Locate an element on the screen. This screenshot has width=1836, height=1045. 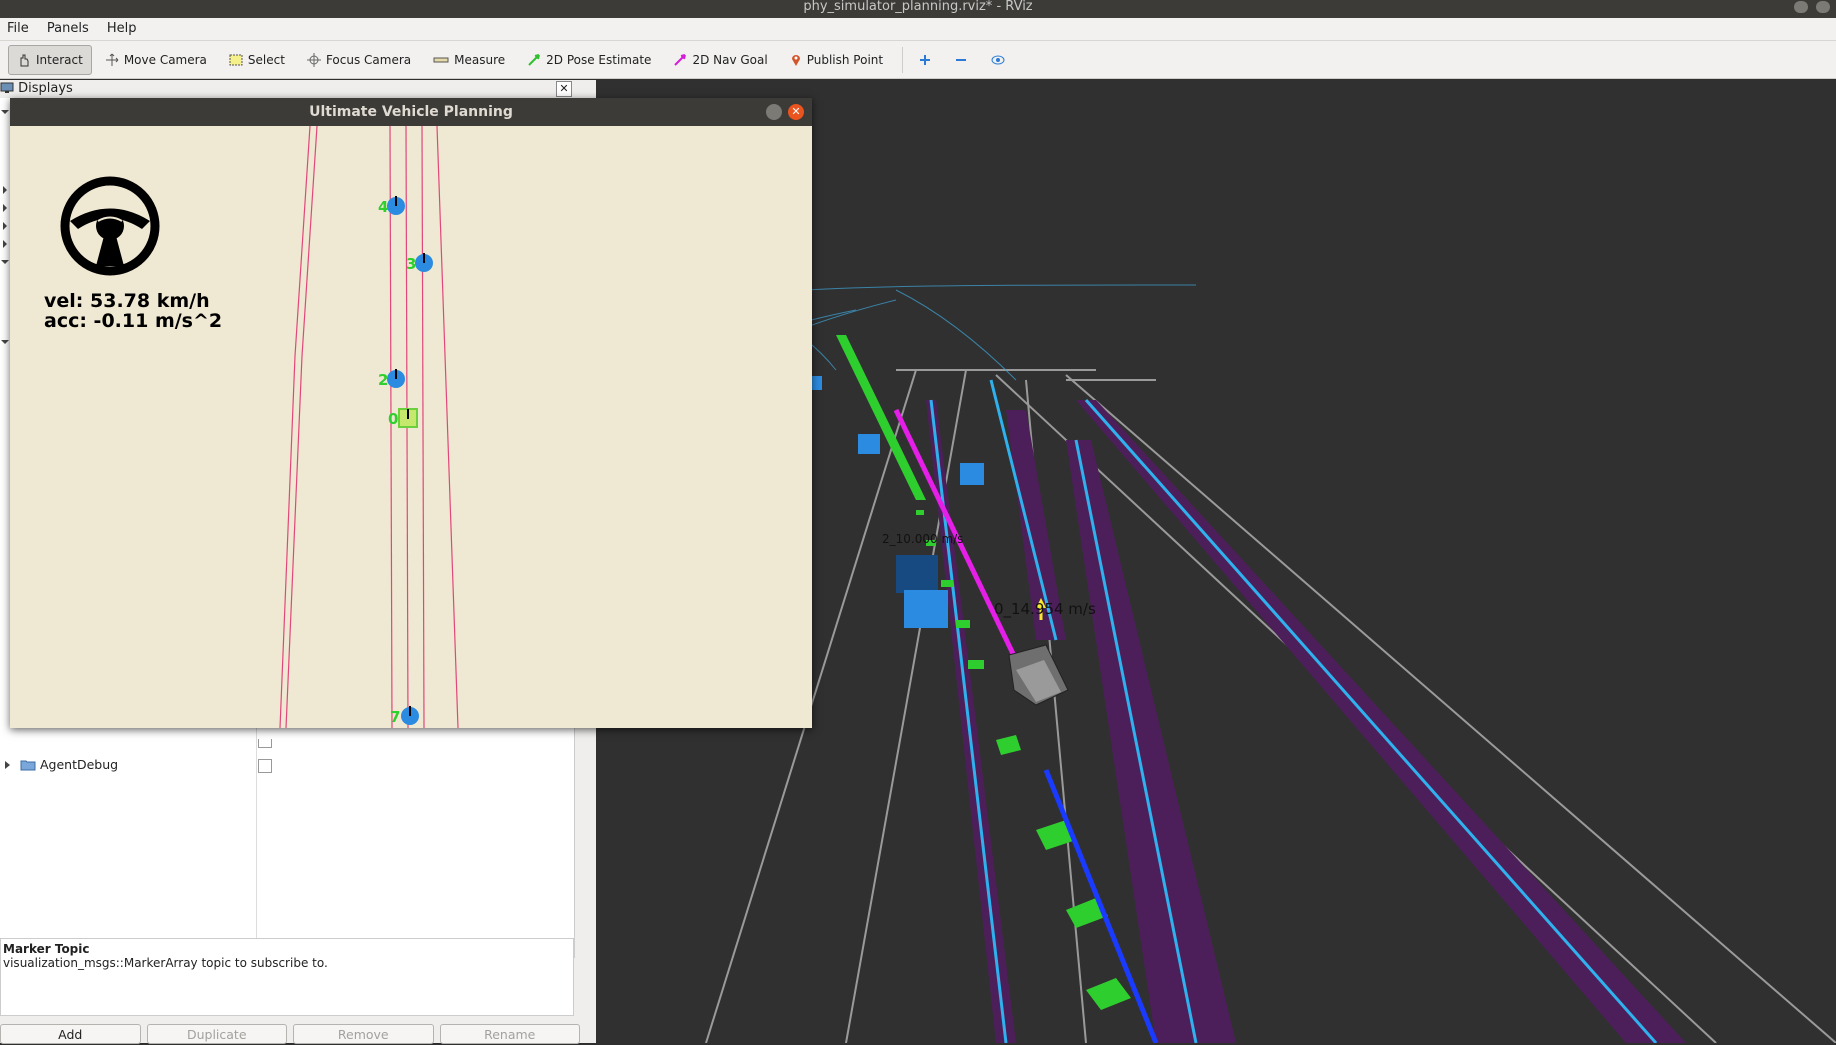
ego-speed-label: 0_14.954 m/s is located at coordinates (1045, 609).